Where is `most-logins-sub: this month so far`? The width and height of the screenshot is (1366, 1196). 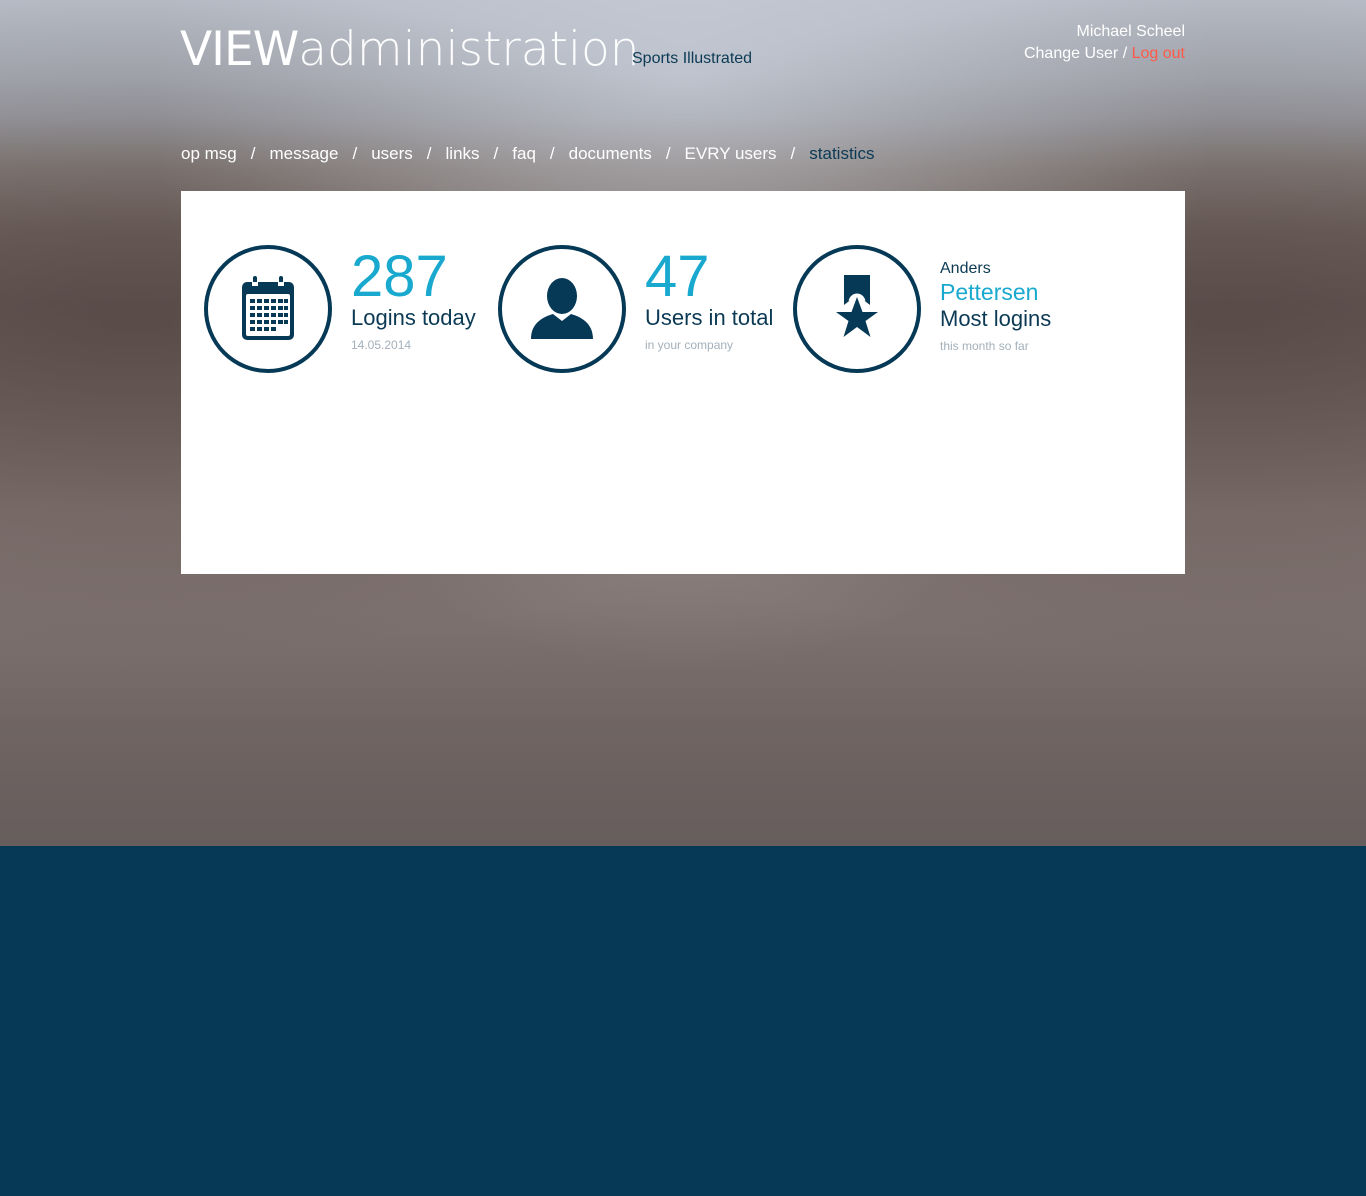
most-logins-sub: this month so far is located at coordinates (984, 346).